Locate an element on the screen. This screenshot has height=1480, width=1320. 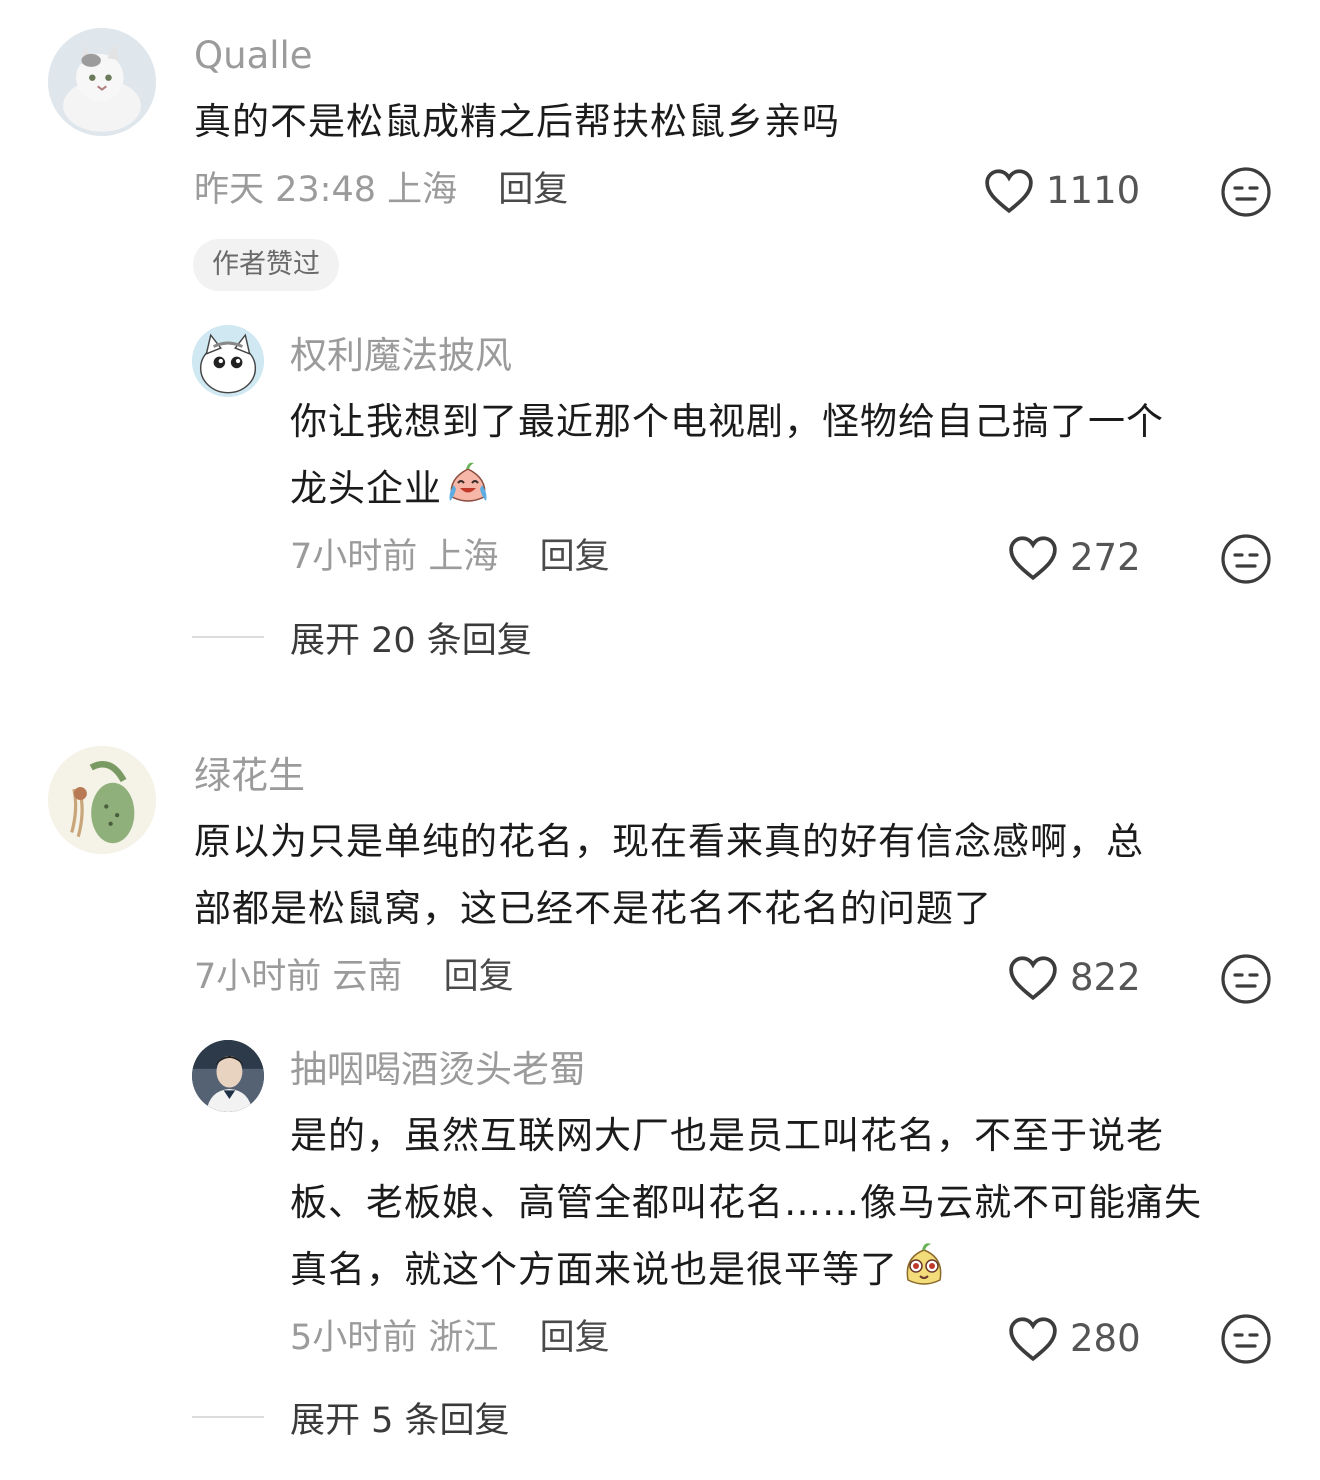
username: Qualle is located at coordinates (253, 56).